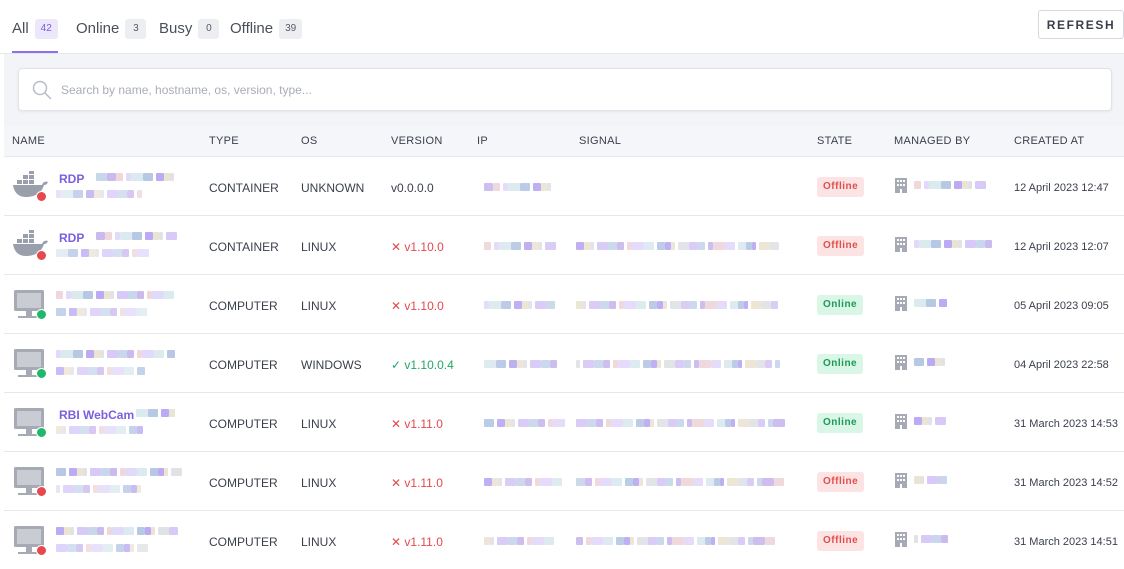 The height and width of the screenshot is (569, 1124). Describe the element at coordinates (1081, 24) in the screenshot. I see `refresh-button: REFRESH` at that location.